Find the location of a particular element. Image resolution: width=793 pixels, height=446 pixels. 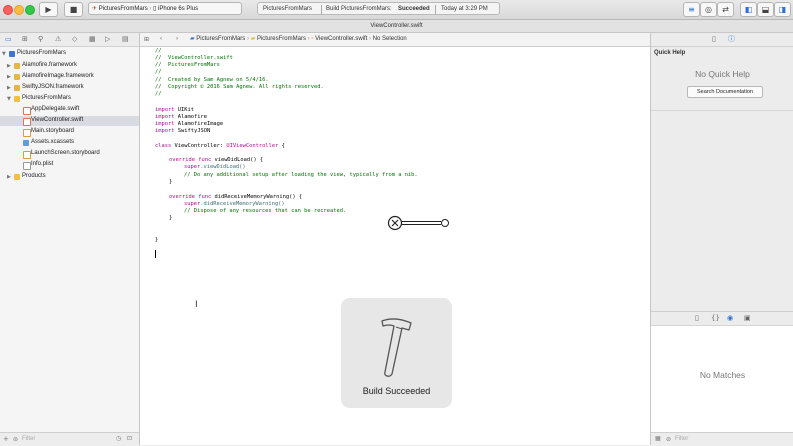

grid-view-icon: ▦ is located at coordinates (658, 438).